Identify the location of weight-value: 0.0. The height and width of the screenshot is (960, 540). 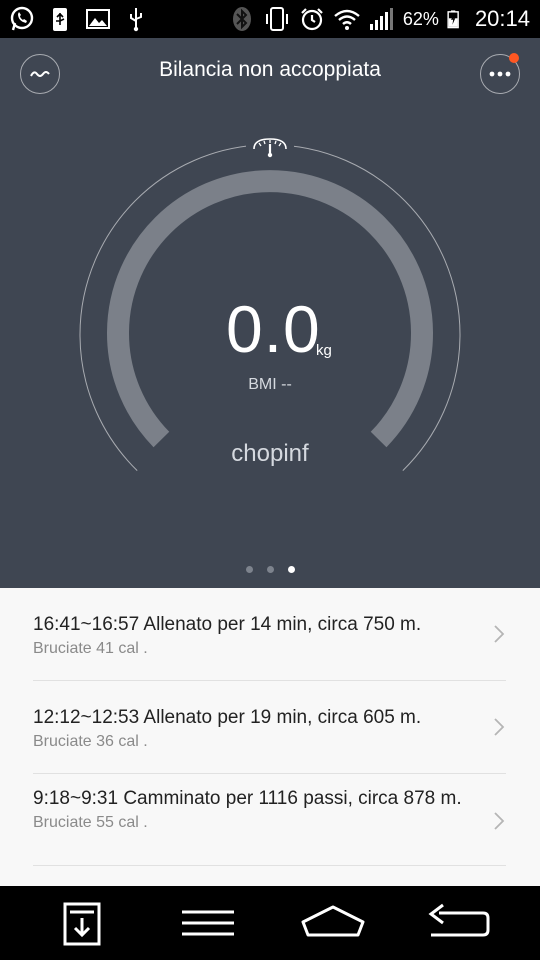
(273, 329).